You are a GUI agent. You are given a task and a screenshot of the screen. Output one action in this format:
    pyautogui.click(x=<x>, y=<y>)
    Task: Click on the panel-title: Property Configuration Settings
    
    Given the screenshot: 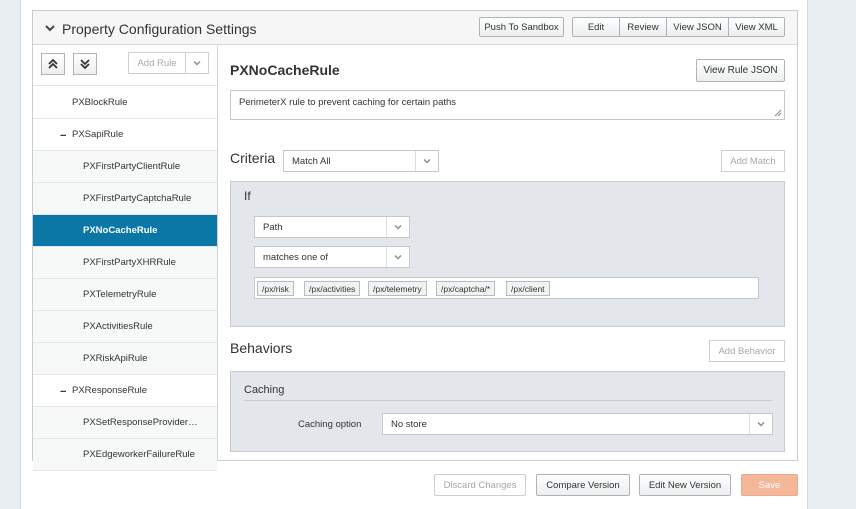 What is the action you would take?
    pyautogui.click(x=159, y=29)
    